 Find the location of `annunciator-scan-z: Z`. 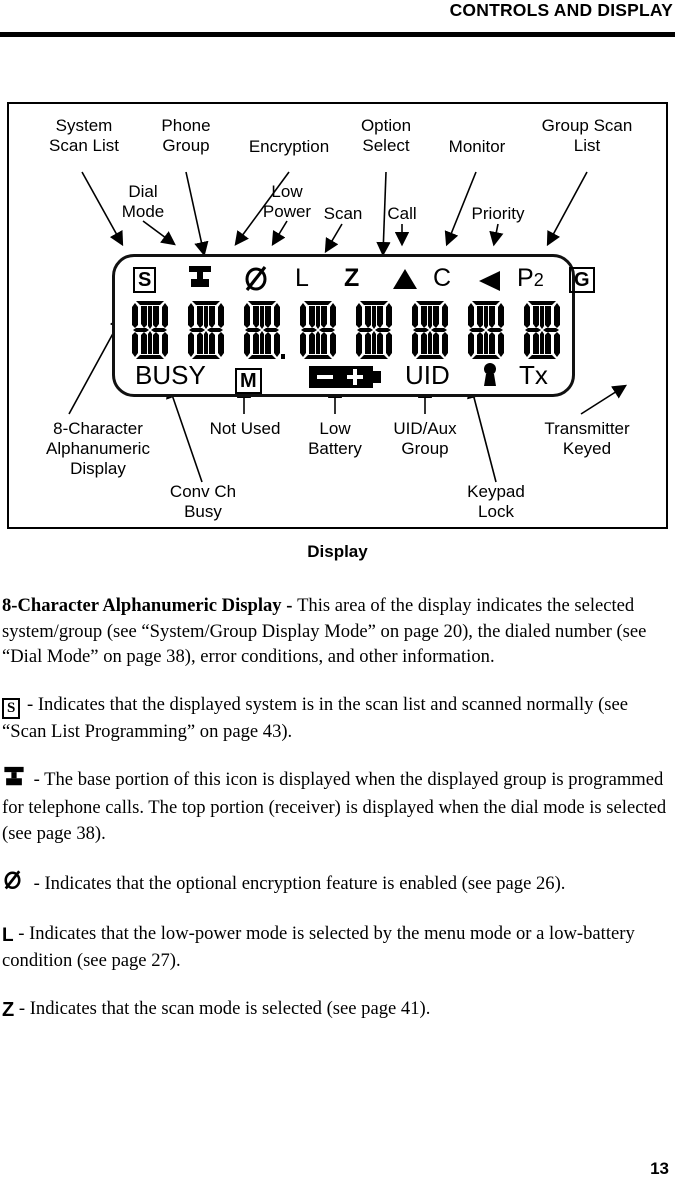

annunciator-scan-z: Z is located at coordinates (352, 278).